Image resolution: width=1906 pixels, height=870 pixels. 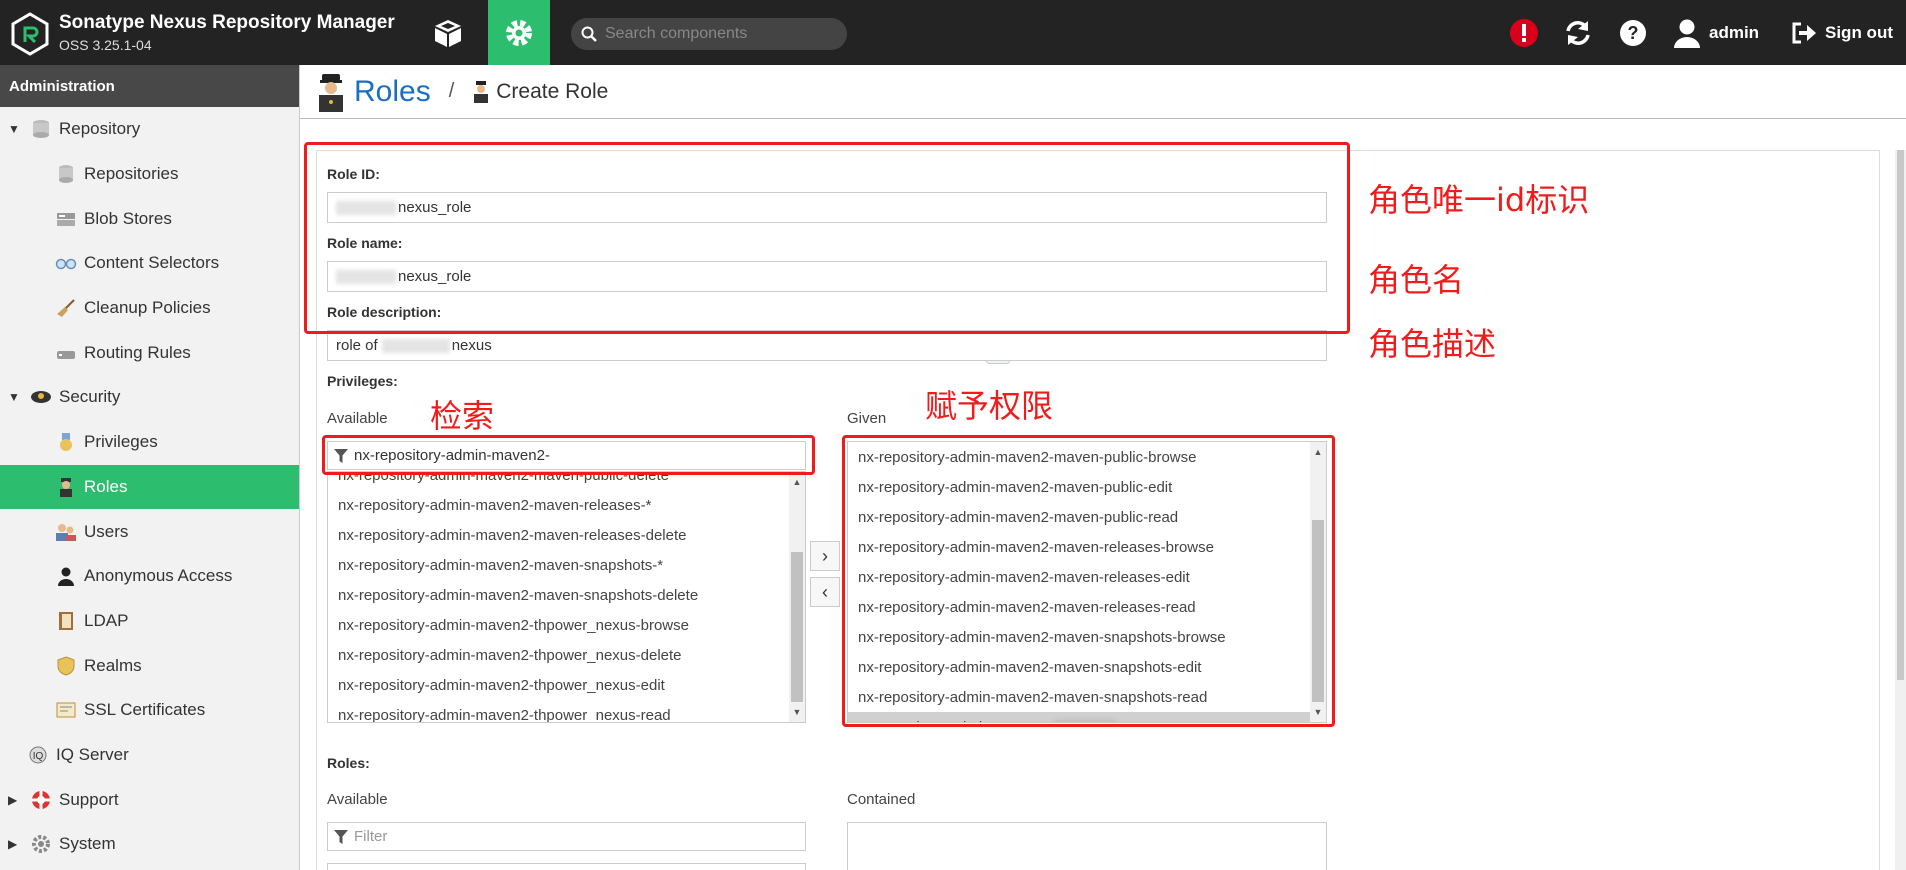 I want to click on sidebar-item-blob-stores: Blob Stores, so click(x=149, y=218).